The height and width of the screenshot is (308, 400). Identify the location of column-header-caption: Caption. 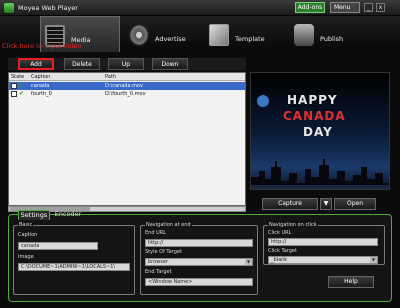
(40, 77).